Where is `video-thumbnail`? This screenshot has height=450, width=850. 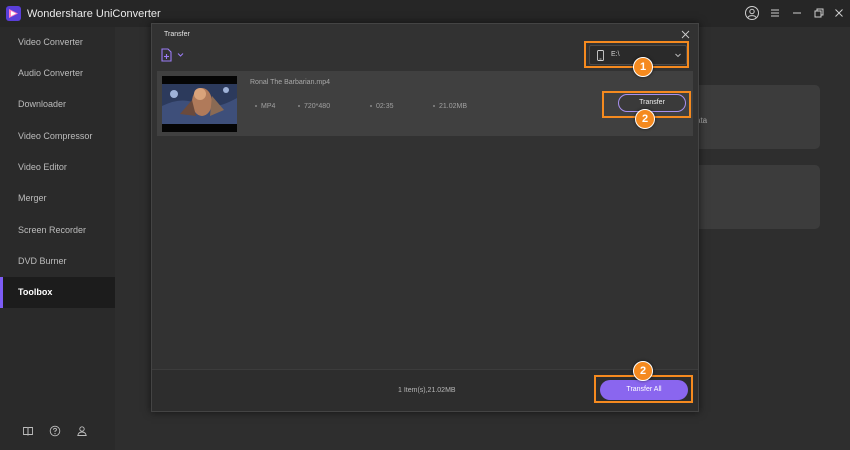 video-thumbnail is located at coordinates (199, 104).